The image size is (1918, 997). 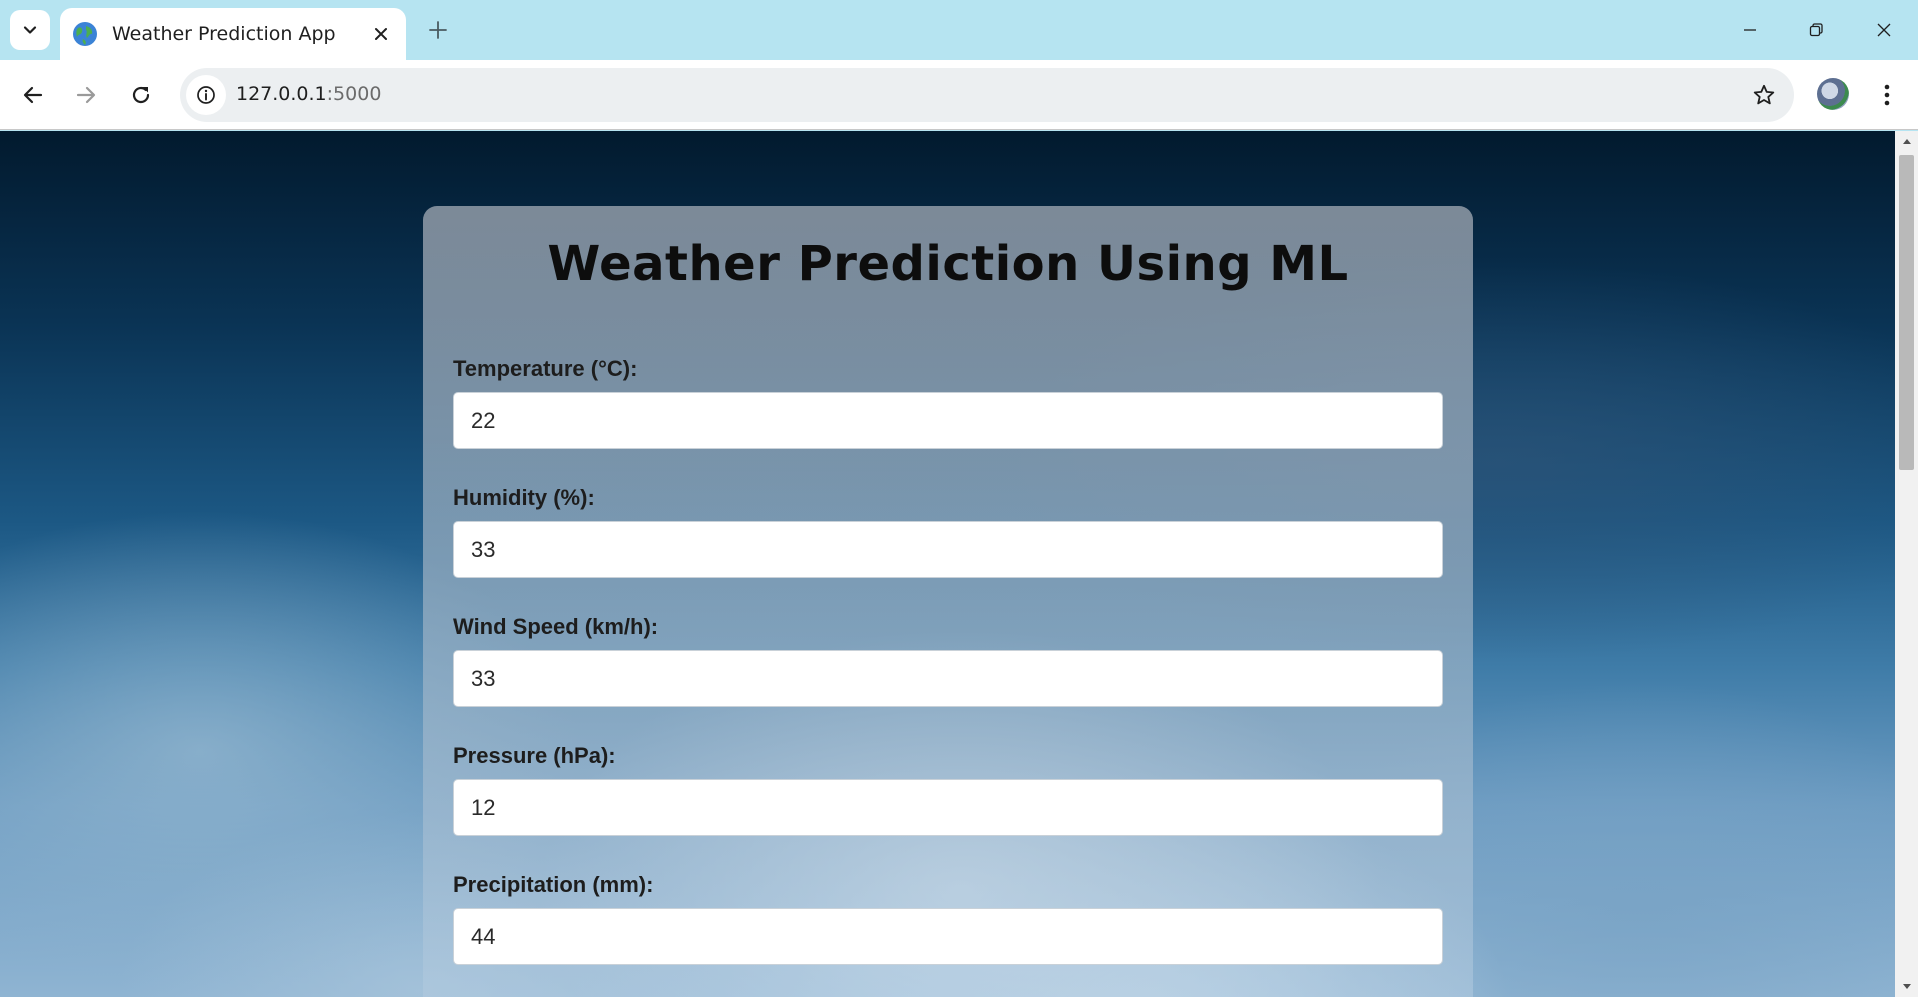 I want to click on browser-toolbar: 127.0.0.1:5000, so click(x=959, y=95).